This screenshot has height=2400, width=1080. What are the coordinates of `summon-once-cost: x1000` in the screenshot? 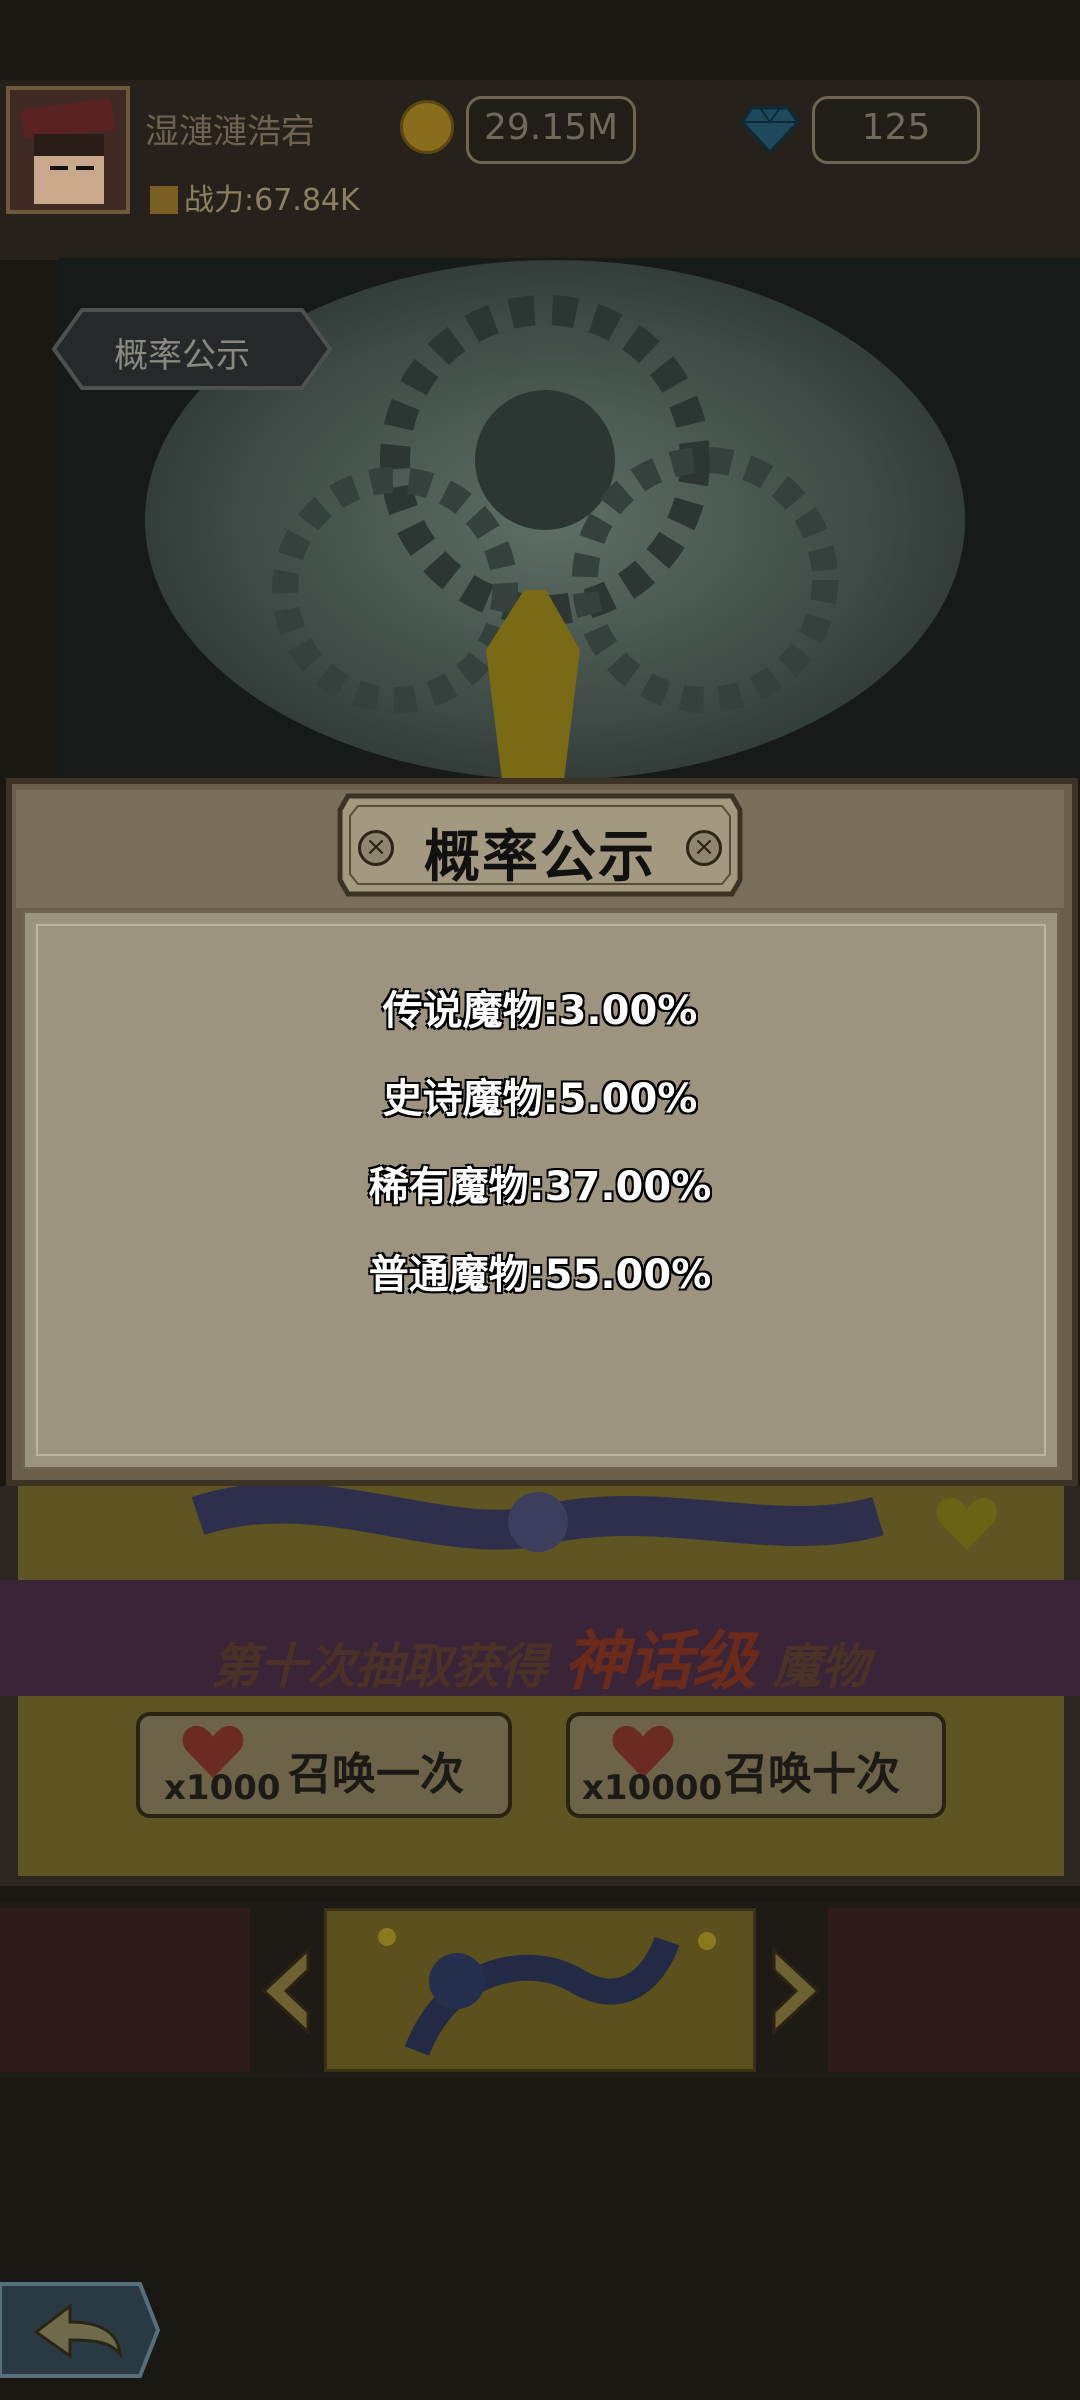 It's located at (222, 1788).